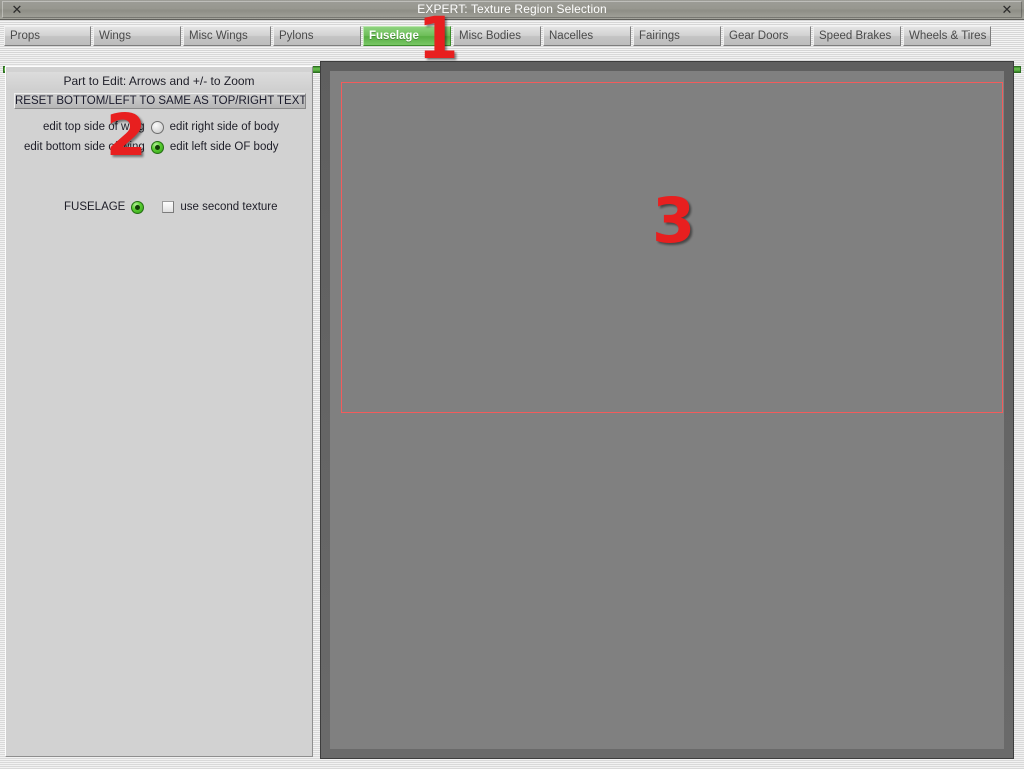  What do you see at coordinates (47, 36) in the screenshot?
I see `tab-props: Props` at bounding box center [47, 36].